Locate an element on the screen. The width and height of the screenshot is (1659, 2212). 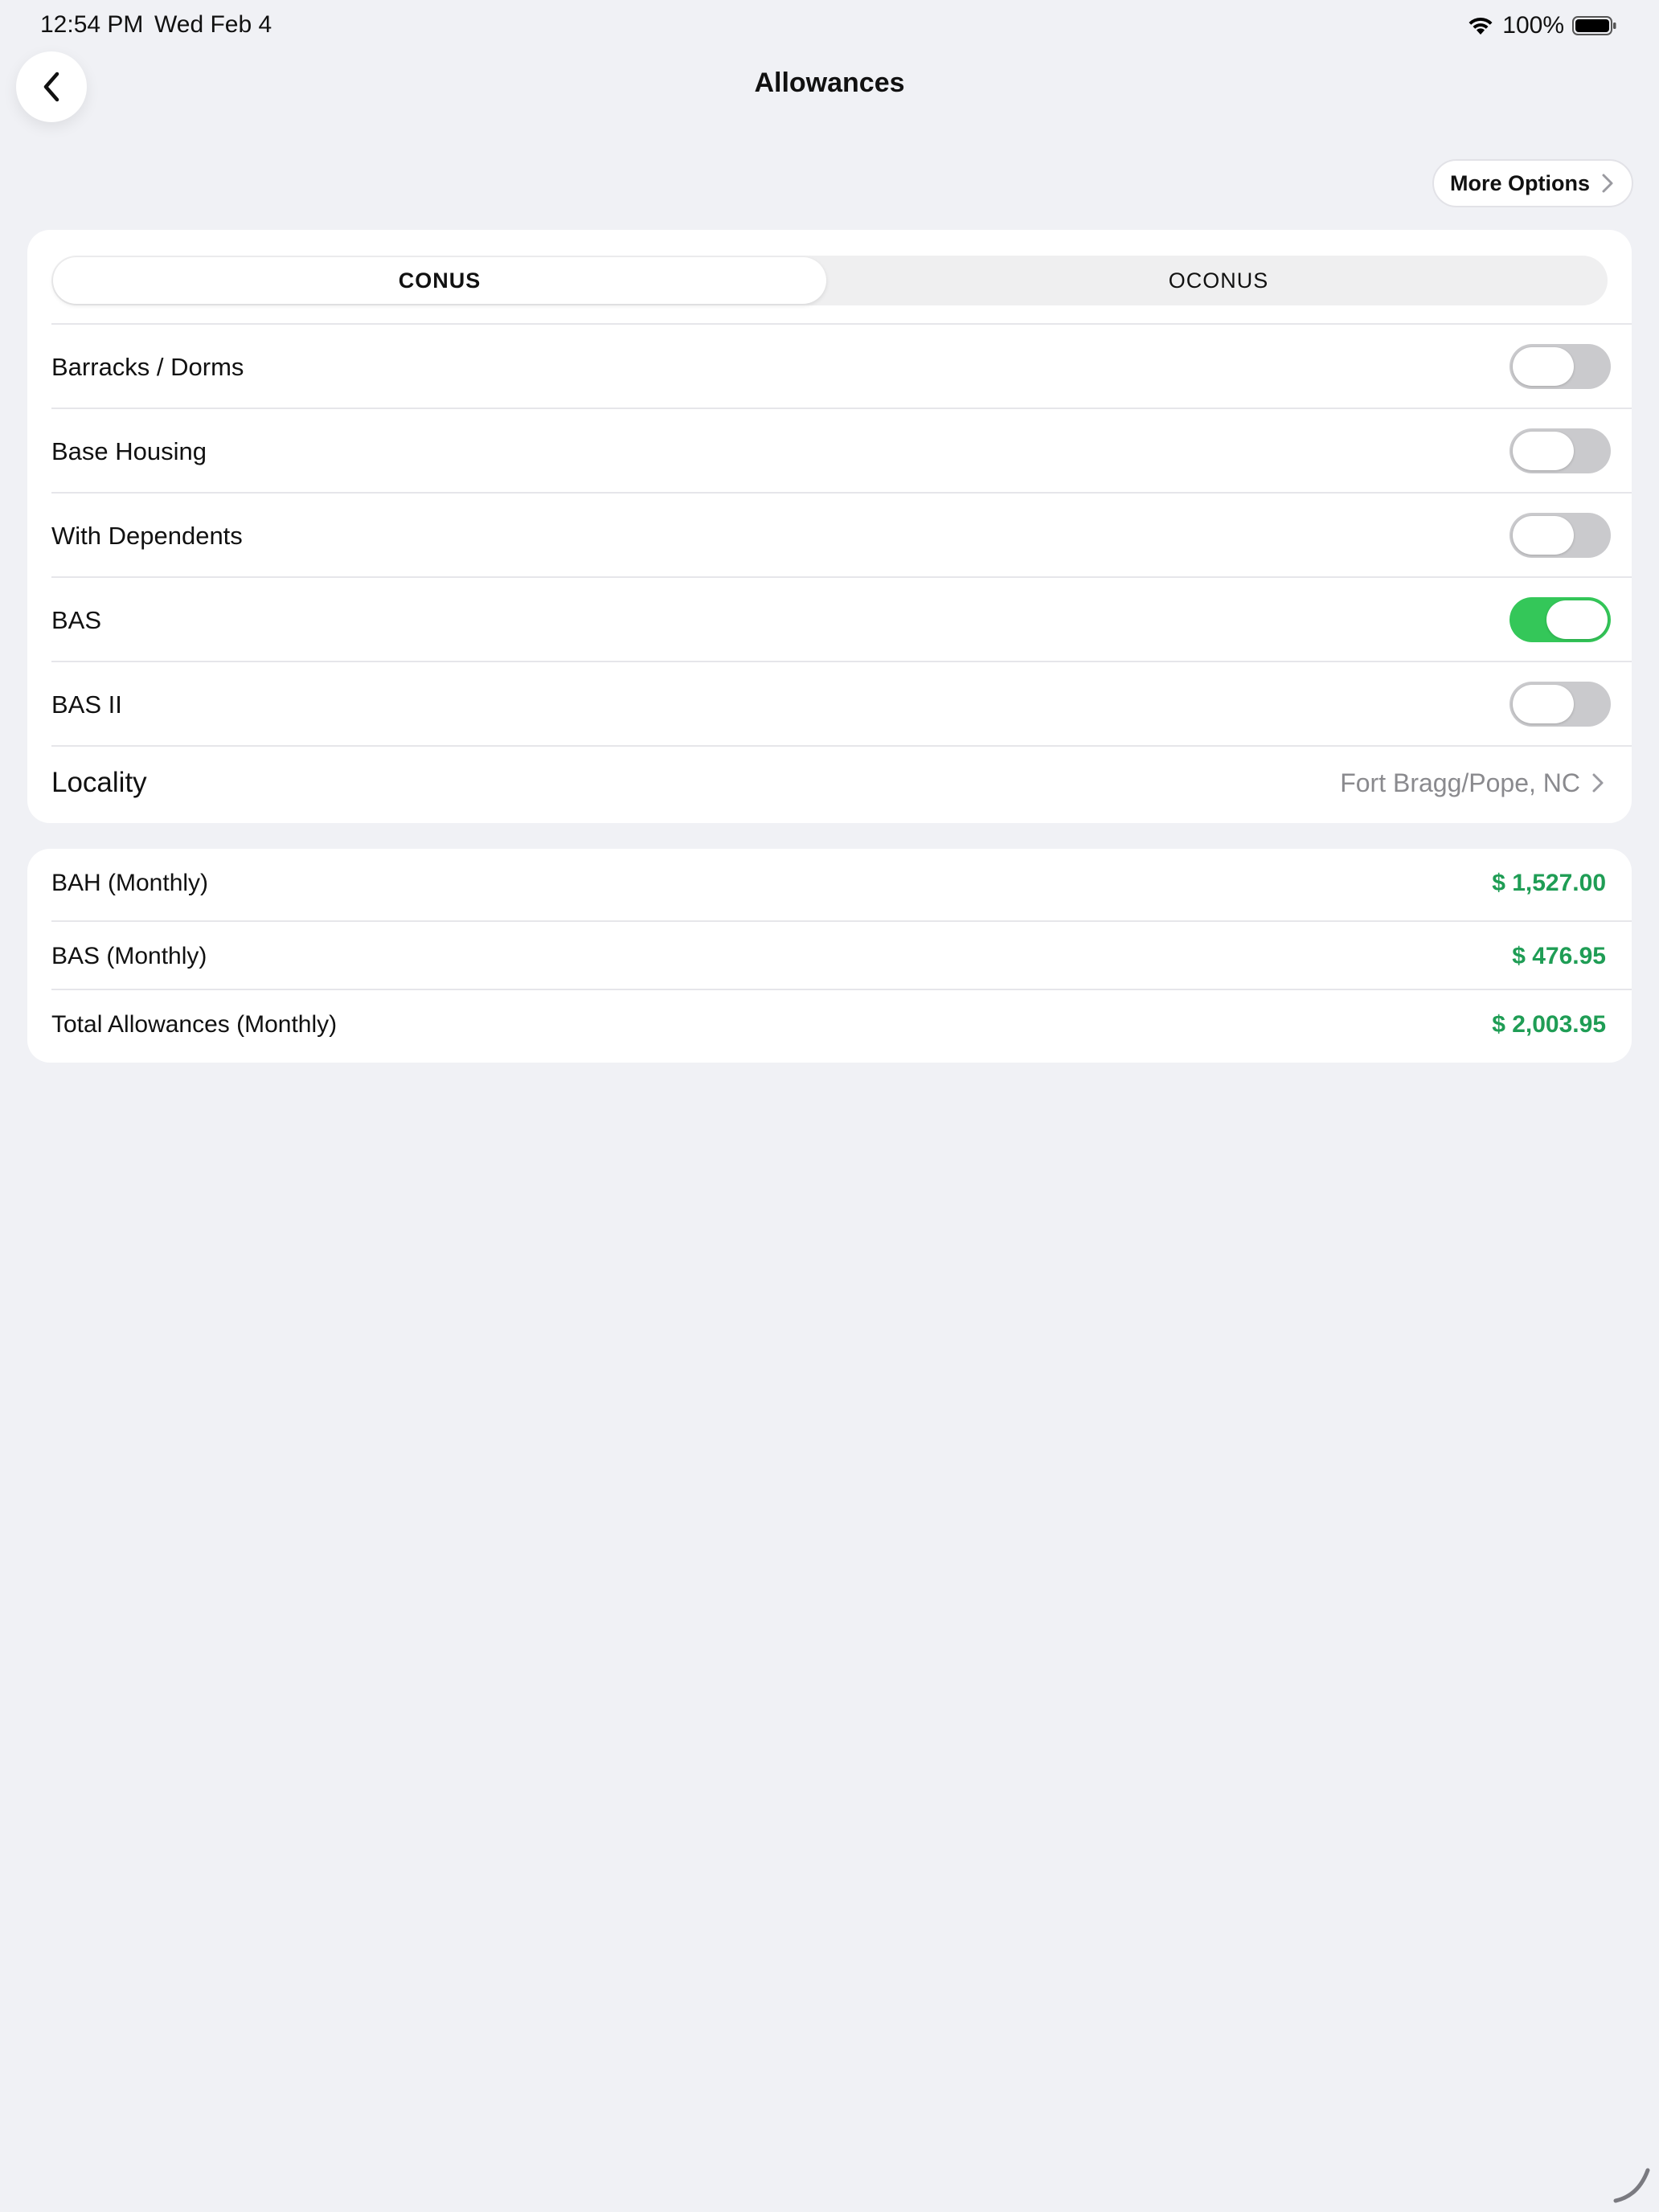
total-row-bah: BAH (Monthly) $ 1,527.00 is located at coordinates (842, 883).